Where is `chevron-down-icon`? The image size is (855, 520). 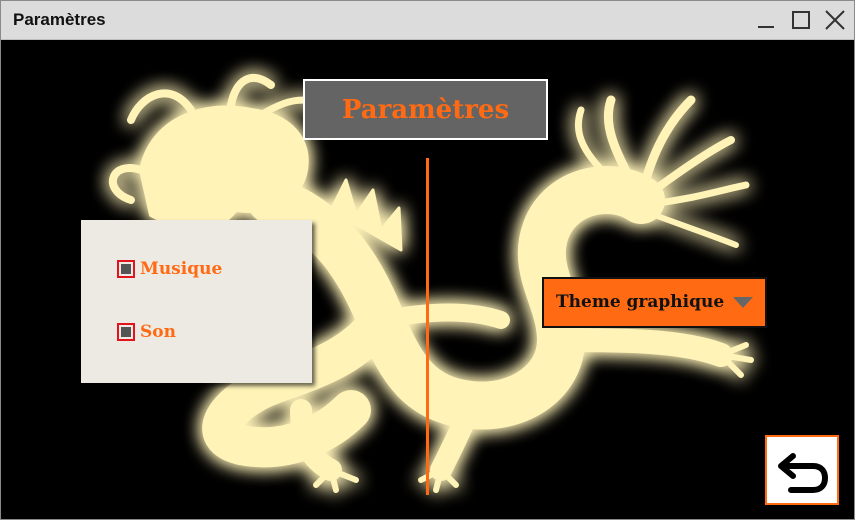
chevron-down-icon is located at coordinates (743, 302).